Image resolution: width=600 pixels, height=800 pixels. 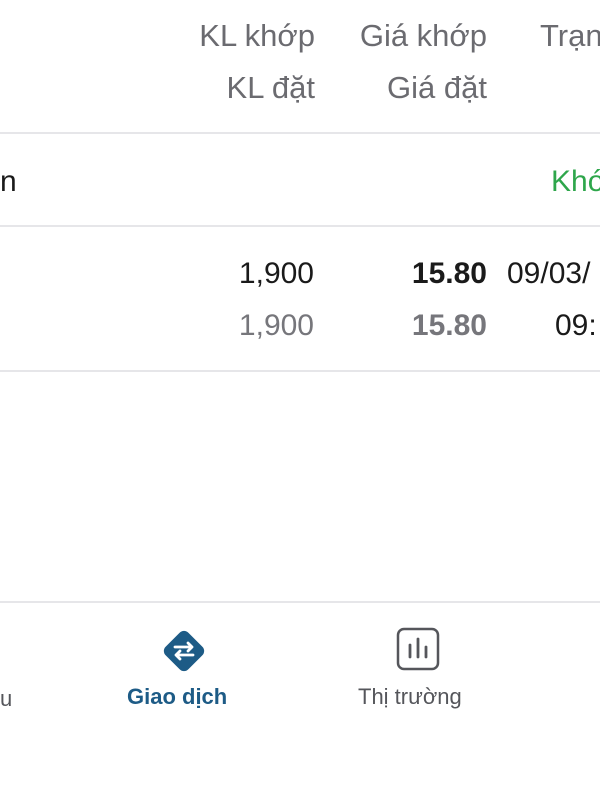 I want to click on group-row-status: Khớ, so click(x=575, y=181).